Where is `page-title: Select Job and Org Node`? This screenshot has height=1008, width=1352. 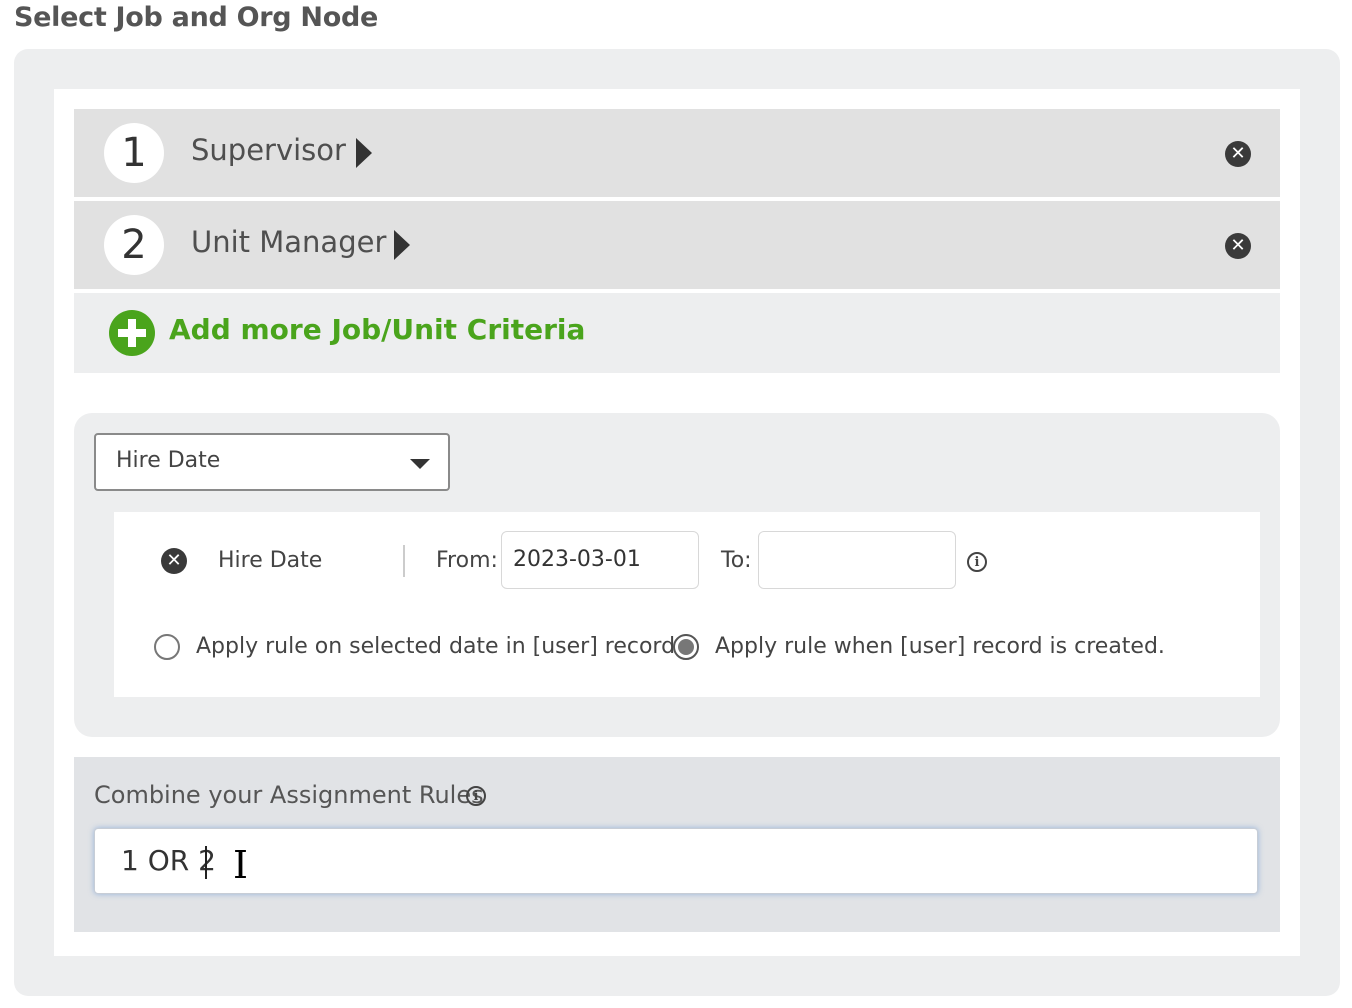
page-title: Select Job and Org Node is located at coordinates (196, 17).